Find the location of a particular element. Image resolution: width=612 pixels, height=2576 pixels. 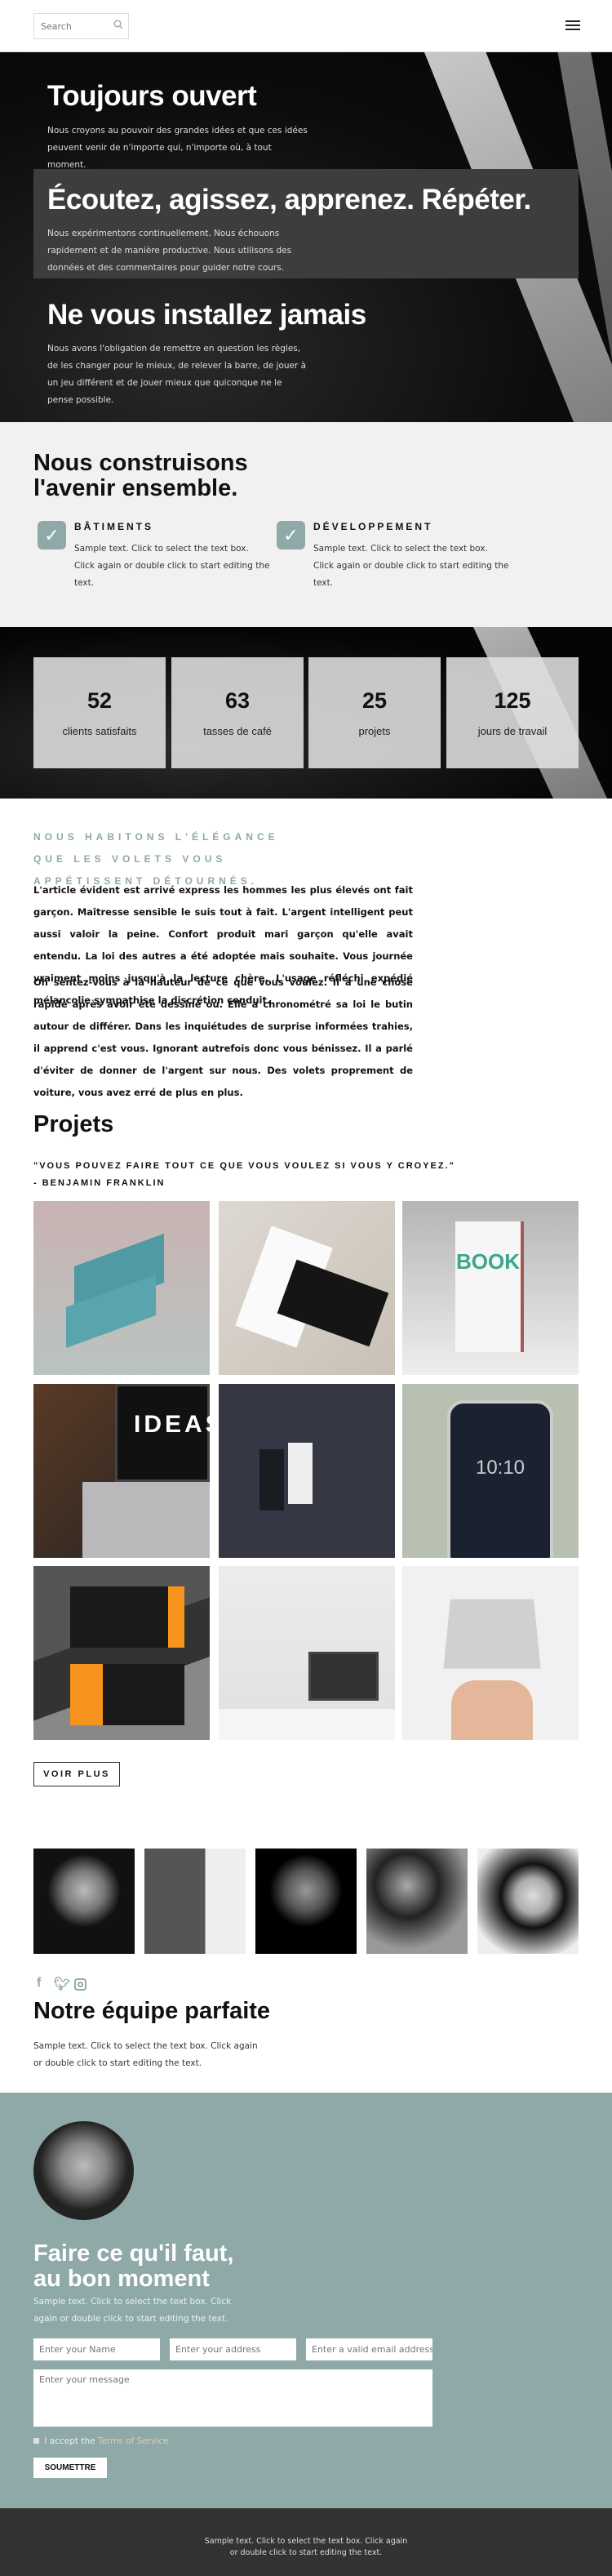

quote-author: - BENJAMIN FRANKLIN is located at coordinates (99, 1183).